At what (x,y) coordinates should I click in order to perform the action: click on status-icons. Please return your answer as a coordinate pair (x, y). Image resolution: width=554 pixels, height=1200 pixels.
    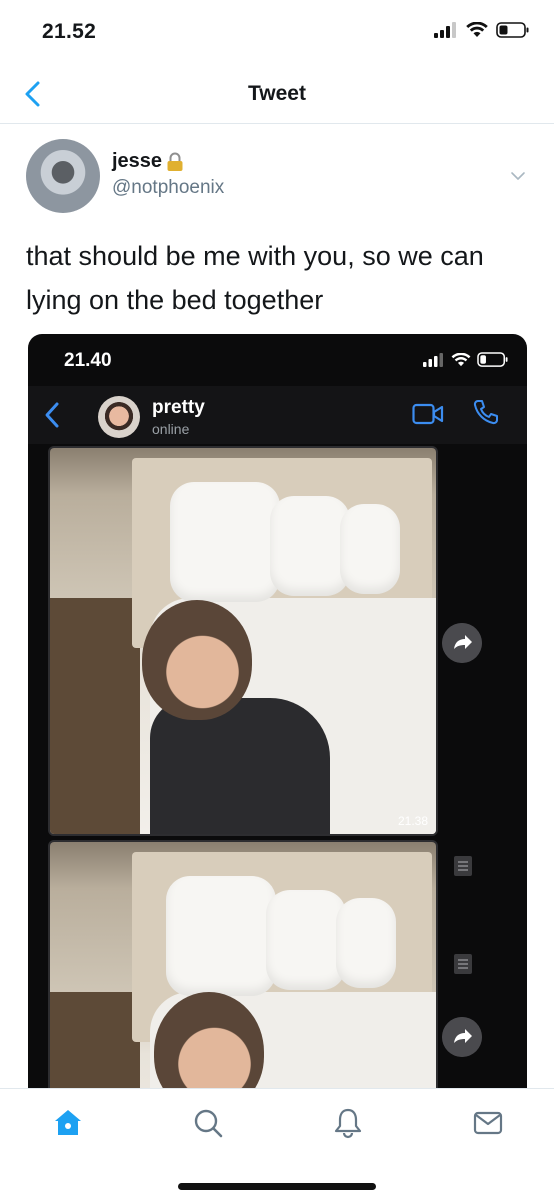
    Looking at the image, I should click on (482, 30).